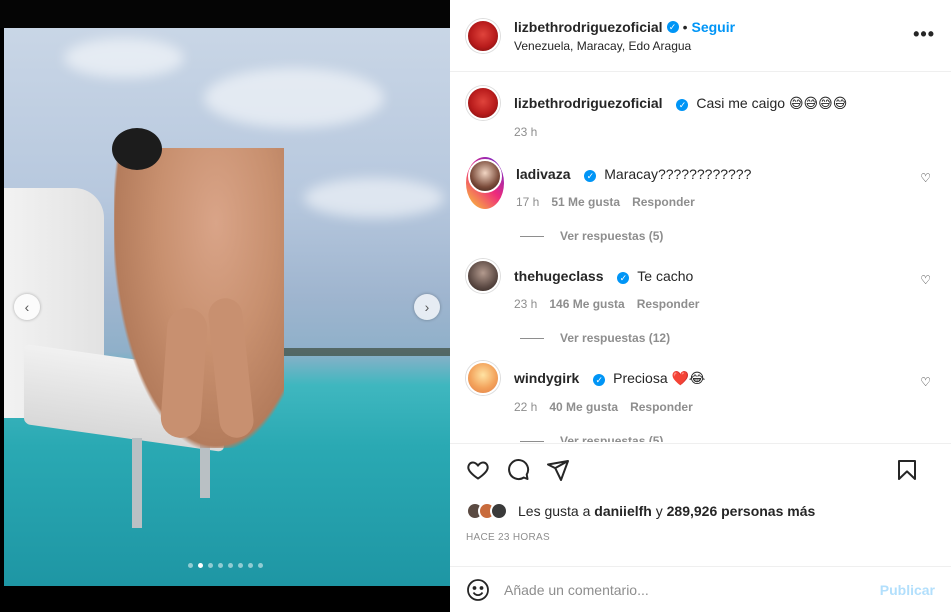  I want to click on liker-avatars, so click(487, 511).